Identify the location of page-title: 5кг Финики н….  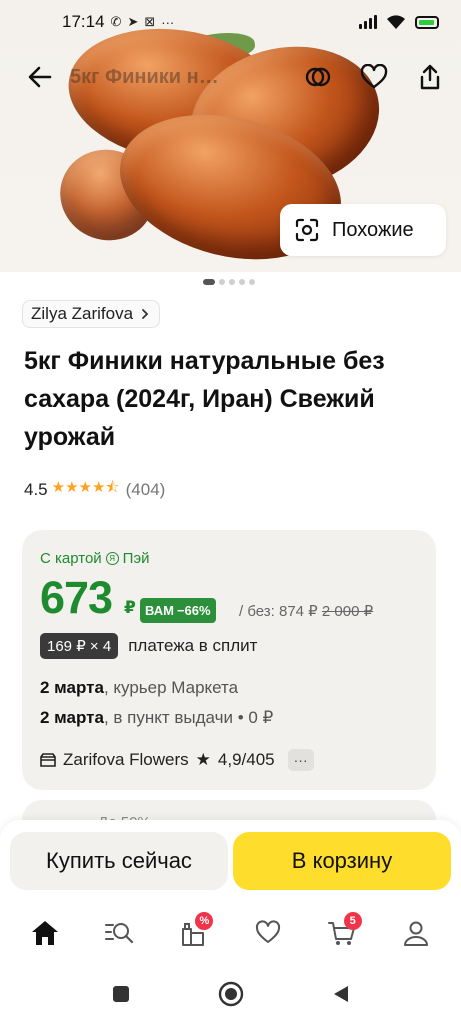
(144, 76).